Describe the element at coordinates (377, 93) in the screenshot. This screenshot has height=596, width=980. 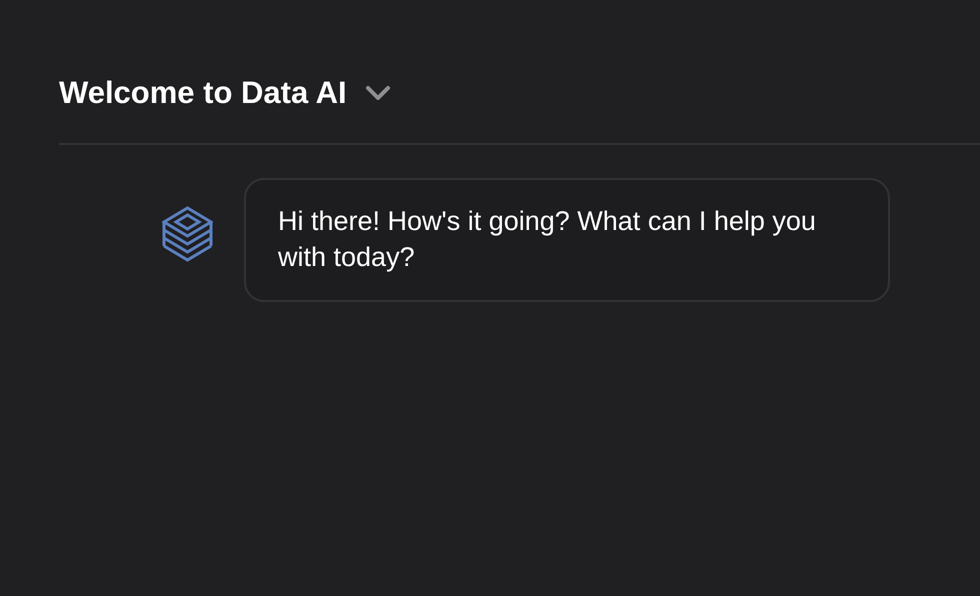
I see `chevron-down-icon` at that location.